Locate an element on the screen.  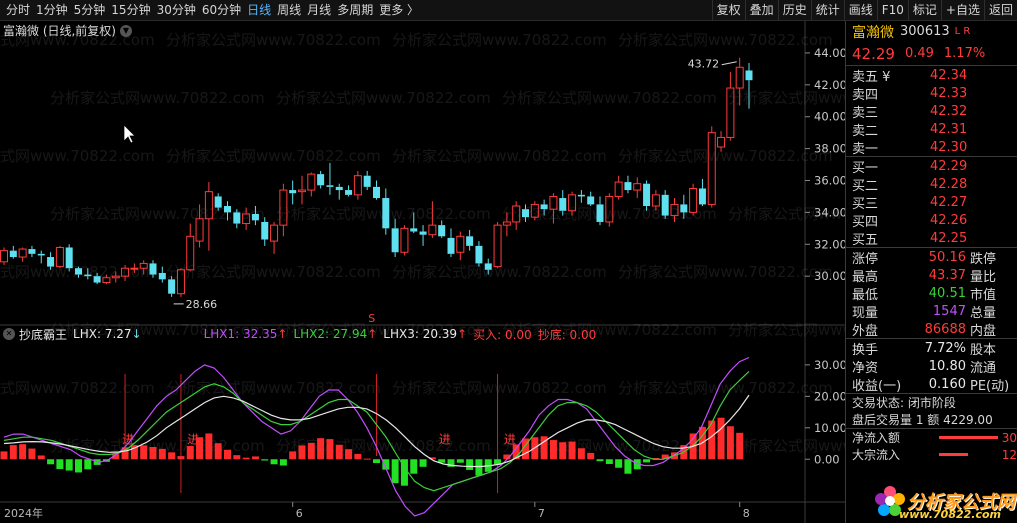
tab-period-8: 月线 is located at coordinates (322, 10).